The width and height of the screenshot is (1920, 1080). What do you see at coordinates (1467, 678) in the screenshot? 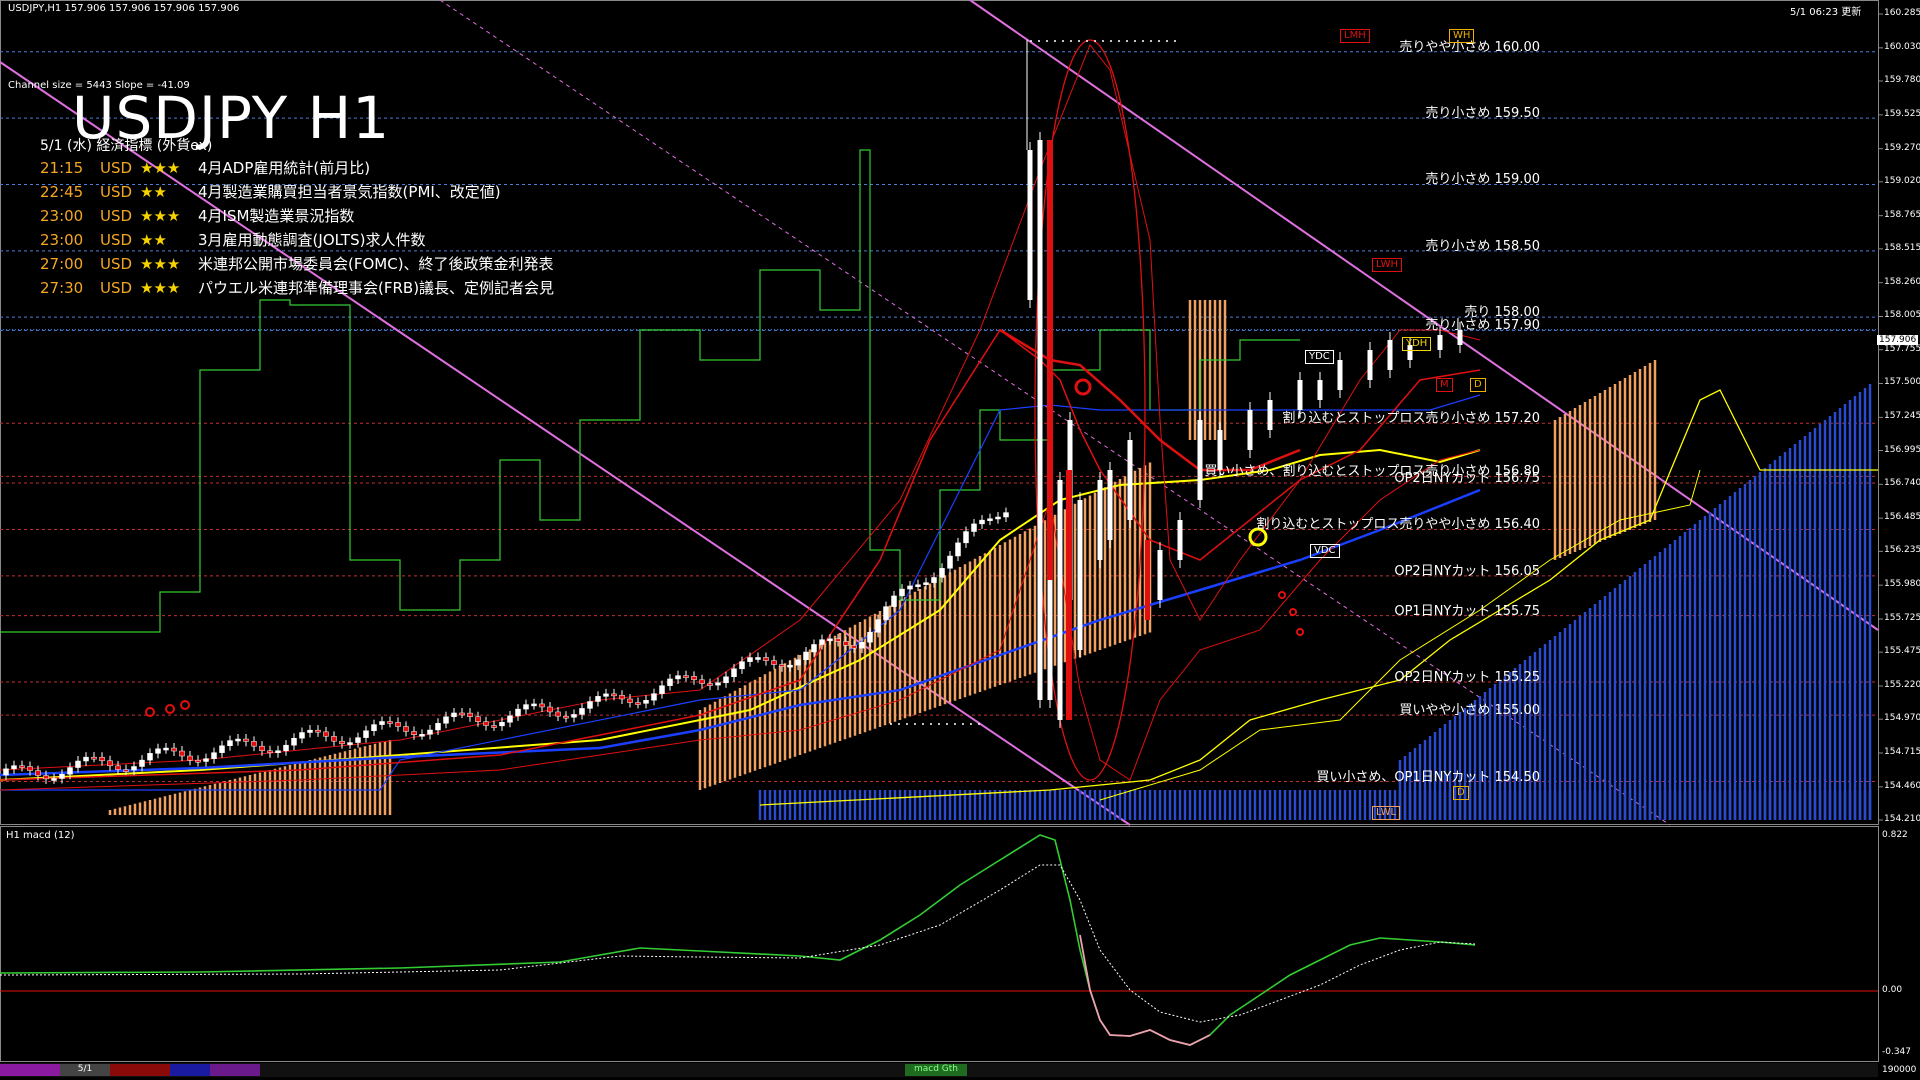
I see `level-label: OP2日NYカット 155.25` at bounding box center [1467, 678].